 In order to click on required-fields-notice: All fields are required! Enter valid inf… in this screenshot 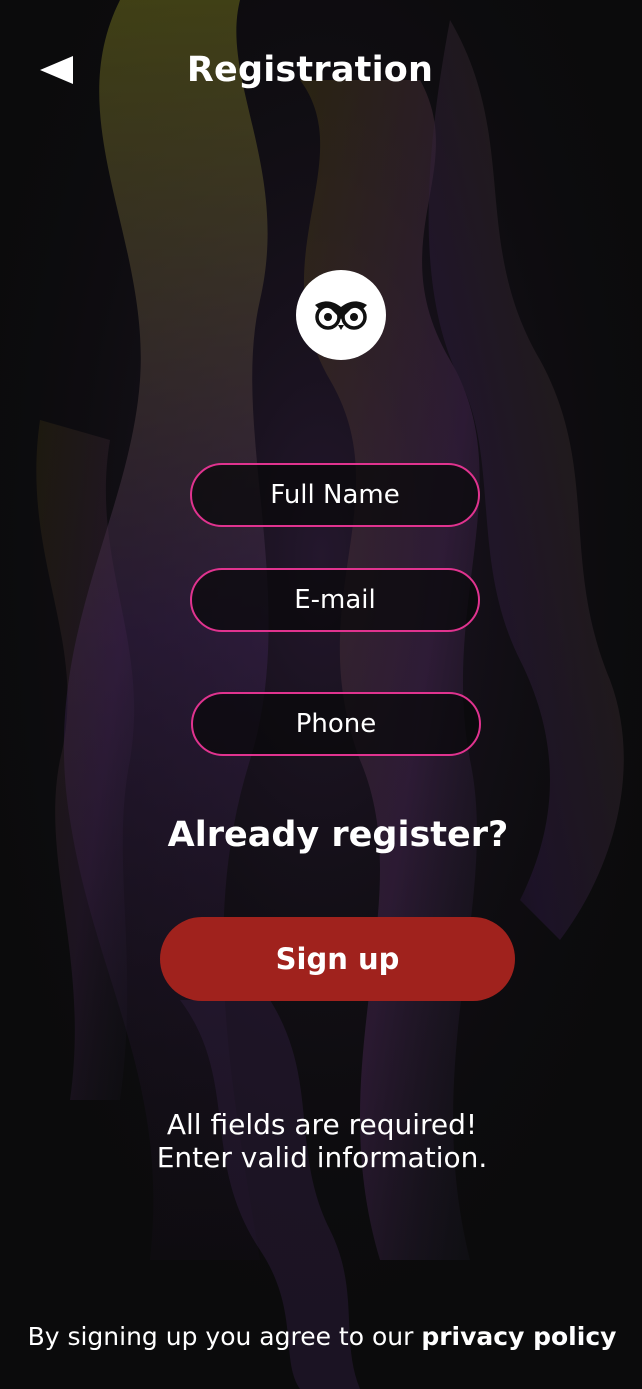, I will do `click(321, 1141)`.